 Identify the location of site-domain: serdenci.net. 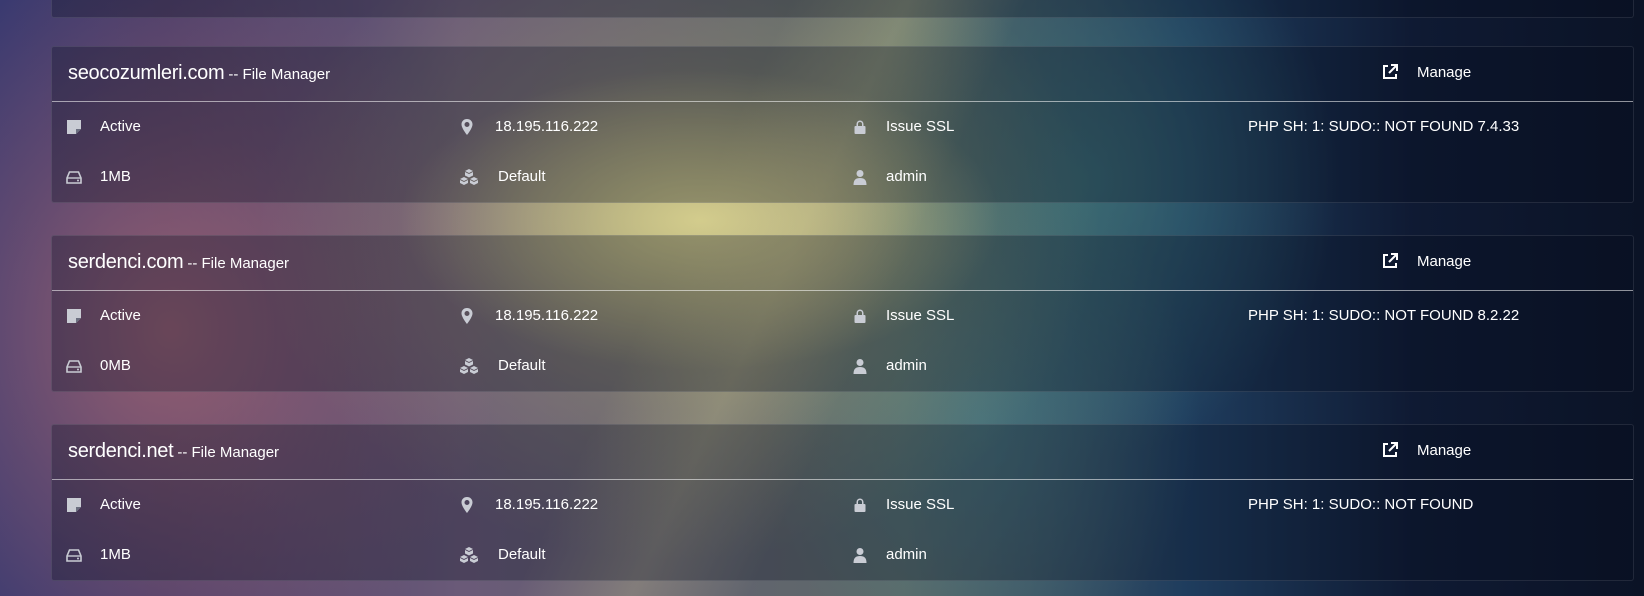
(121, 451).